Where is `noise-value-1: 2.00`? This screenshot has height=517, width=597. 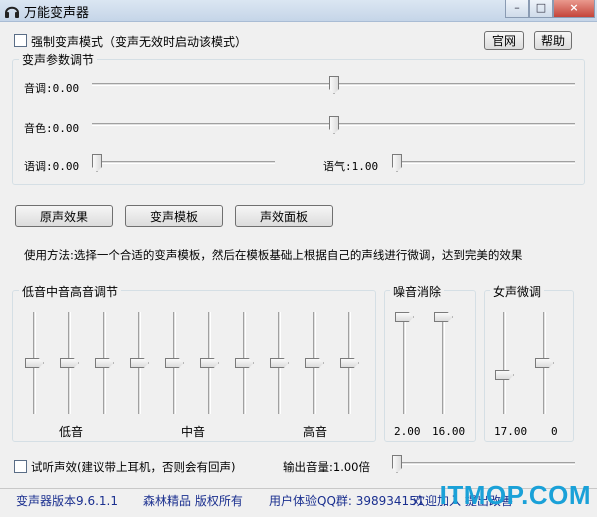 noise-value-1: 2.00 is located at coordinates (407, 431).